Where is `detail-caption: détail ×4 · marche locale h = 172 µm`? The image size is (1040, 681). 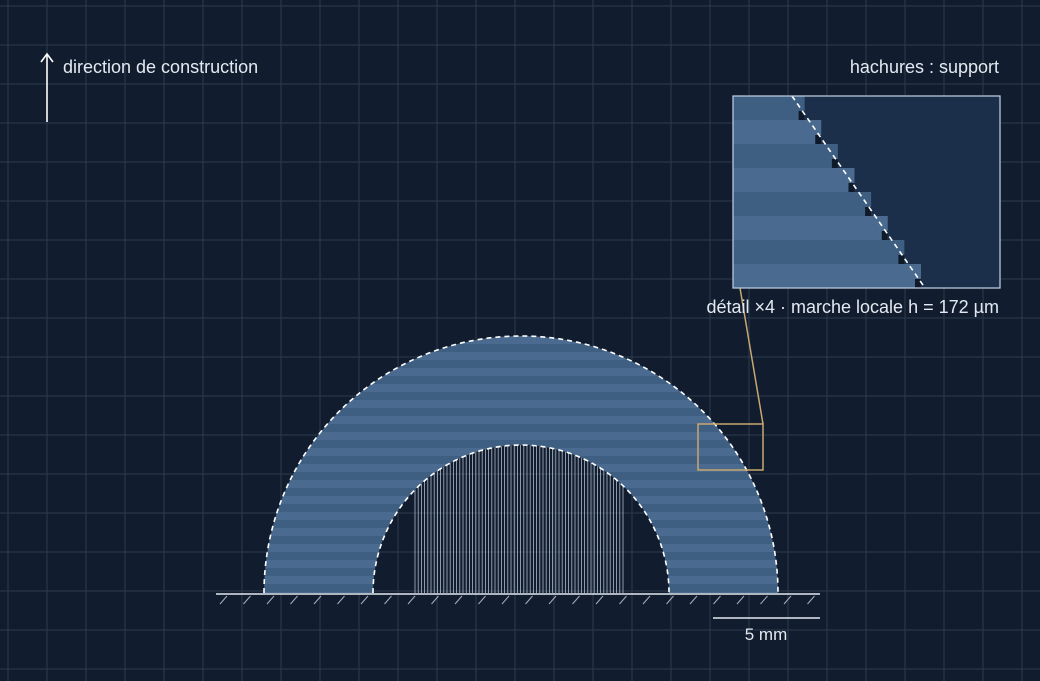 detail-caption: détail ×4 · marche locale h = 172 µm is located at coordinates (852, 307).